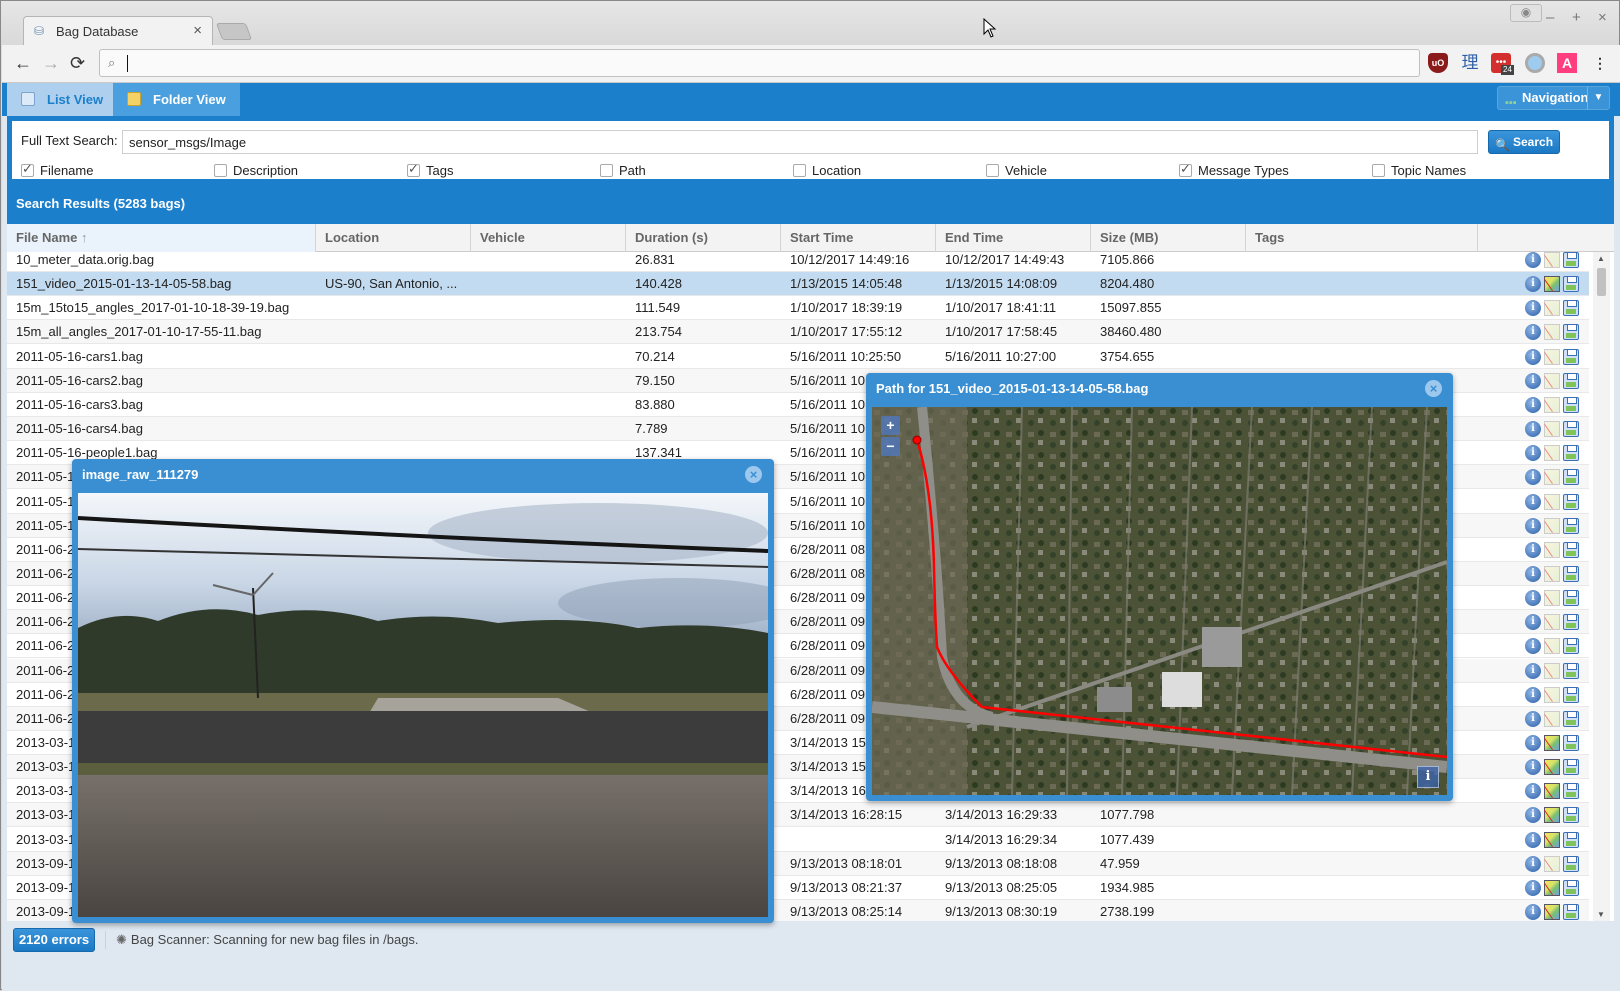 This screenshot has width=1620, height=991. What do you see at coordinates (1601, 914) in the screenshot?
I see `scroll-down-arrow: ▼` at bounding box center [1601, 914].